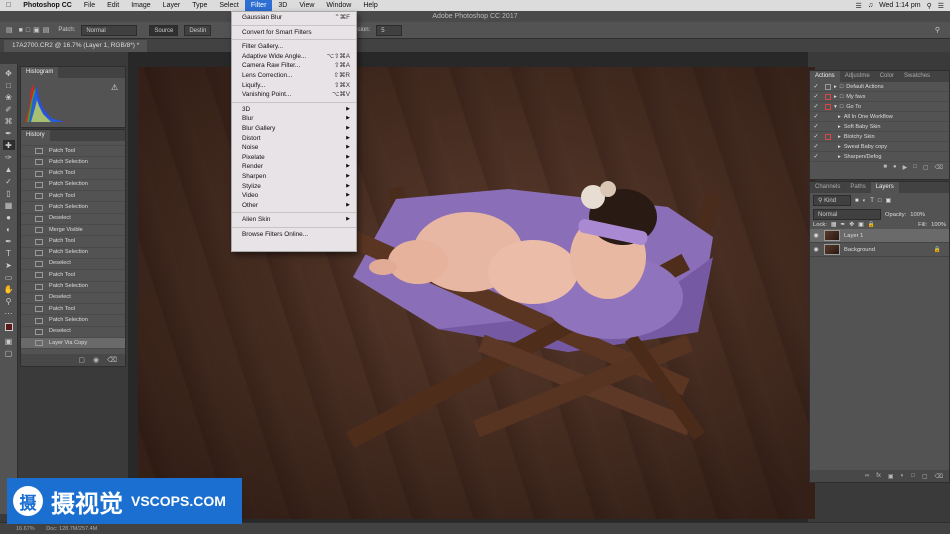 The height and width of the screenshot is (534, 950). Describe the element at coordinates (96, 360) in the screenshot. I see `snapshot-icon: ◉` at that location.